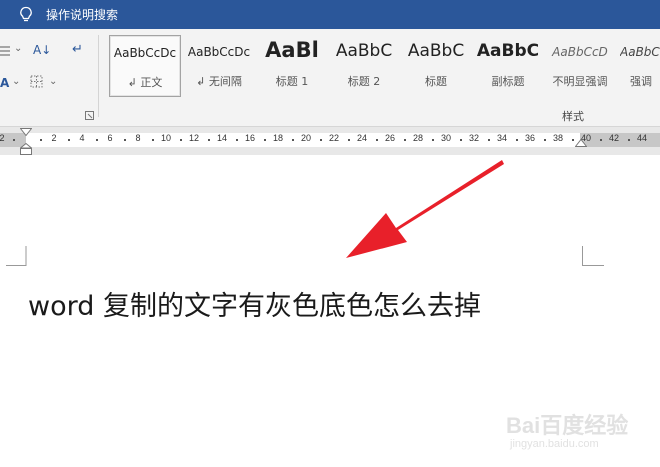  Describe the element at coordinates (219, 65) in the screenshot. I see `style-no-spacing: AaBbCcDc ↲ 无间隔` at that location.